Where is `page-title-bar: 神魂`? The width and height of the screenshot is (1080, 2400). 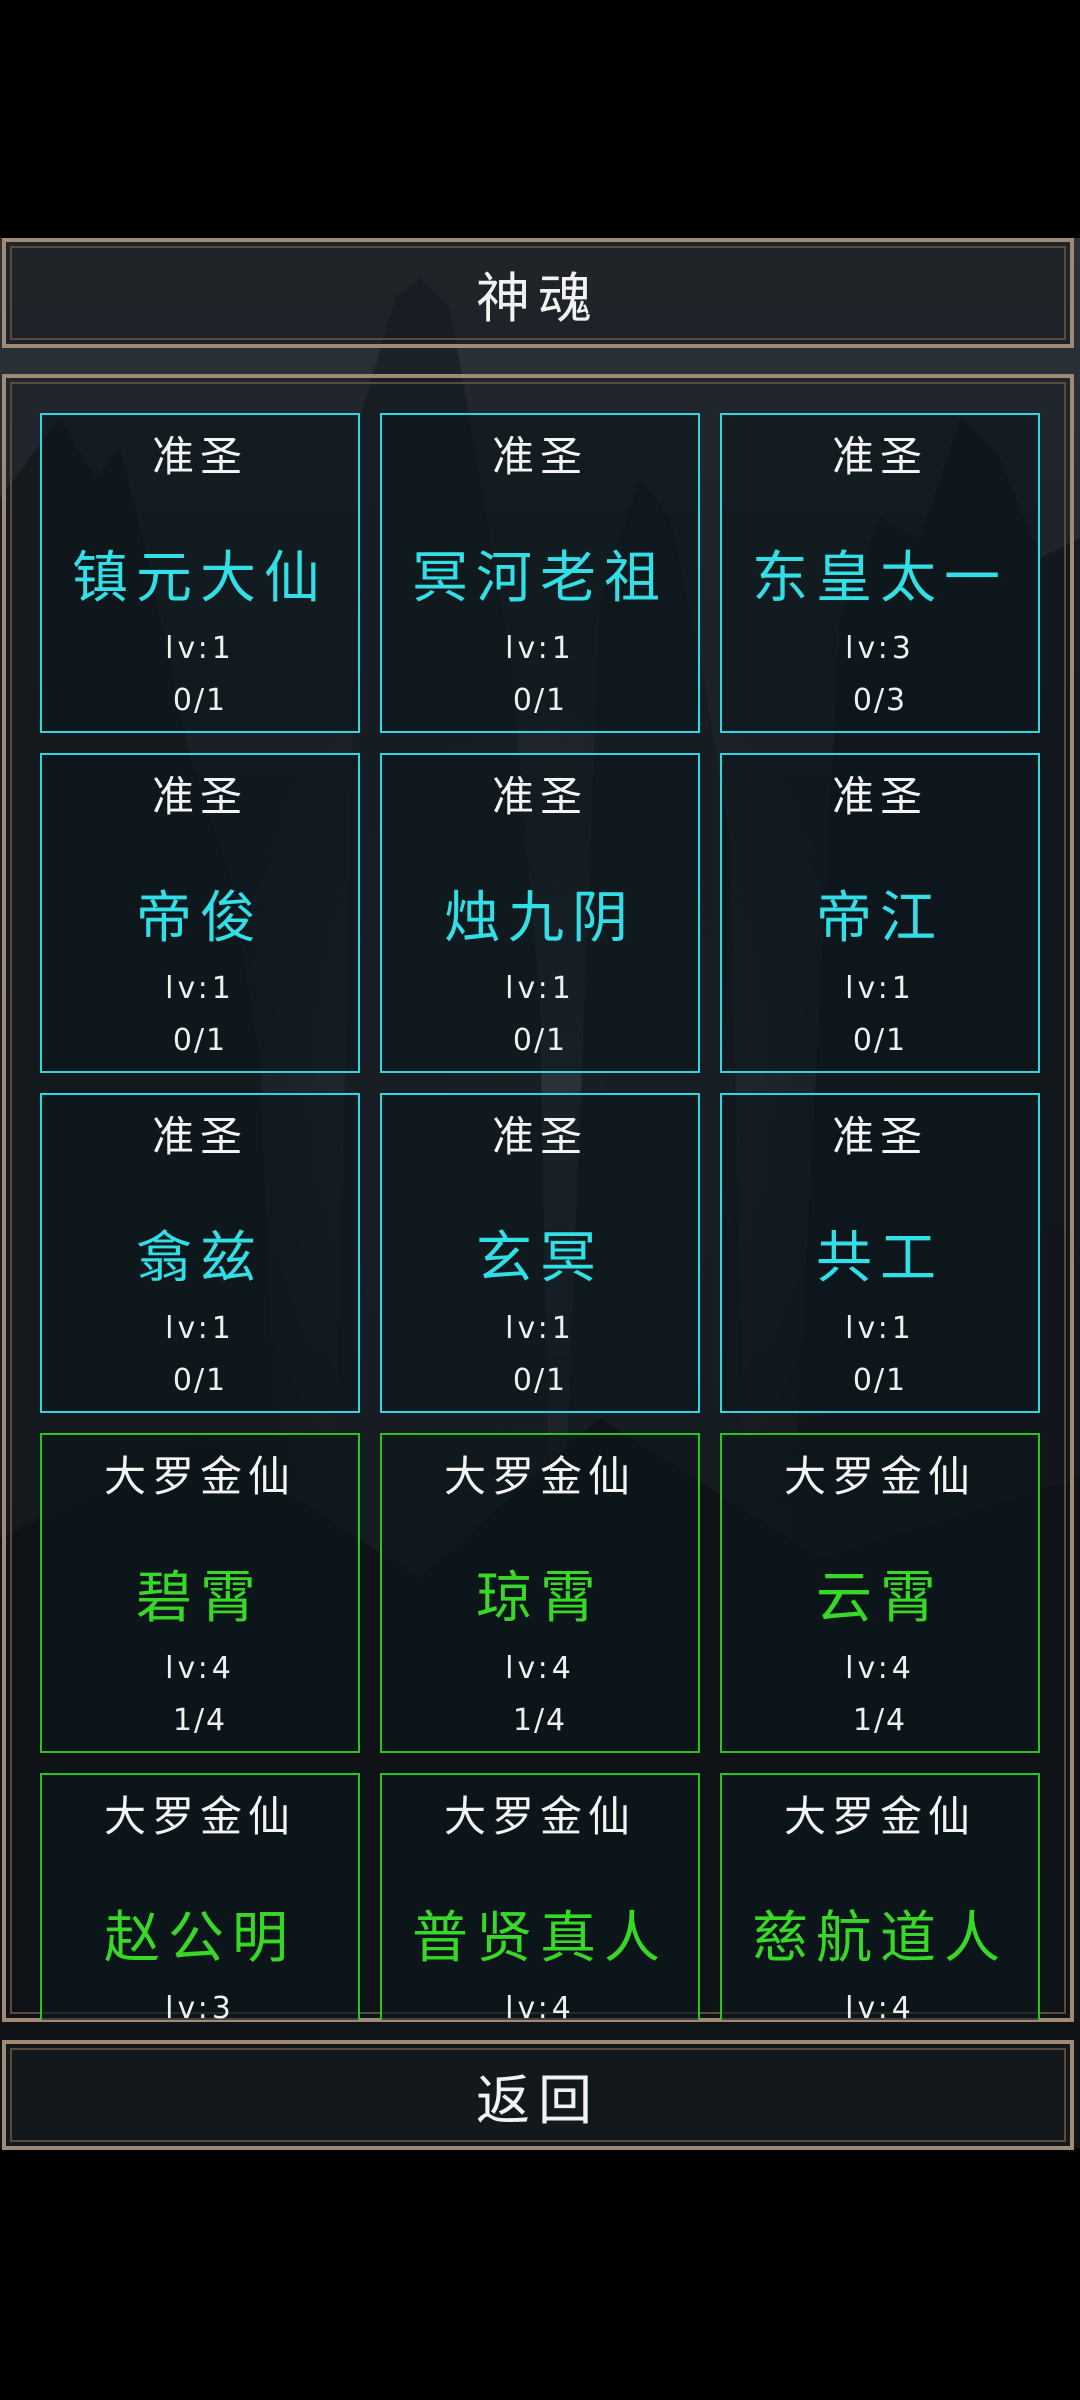 page-title-bar: 神魂 is located at coordinates (538, 293).